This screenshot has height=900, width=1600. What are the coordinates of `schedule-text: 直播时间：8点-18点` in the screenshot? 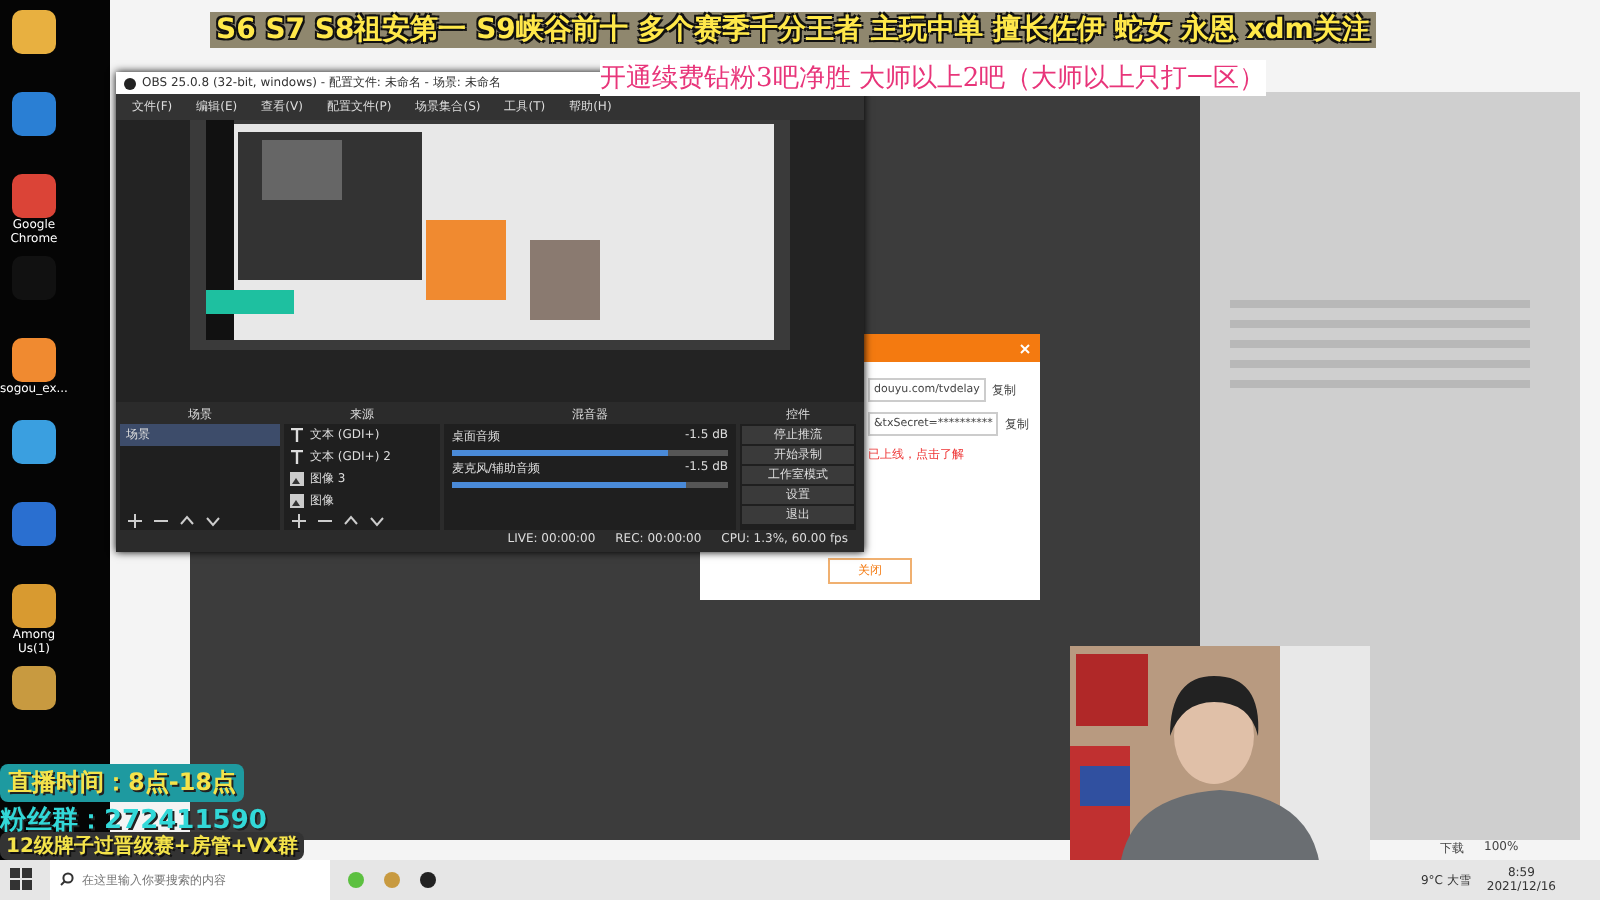 It's located at (122, 783).